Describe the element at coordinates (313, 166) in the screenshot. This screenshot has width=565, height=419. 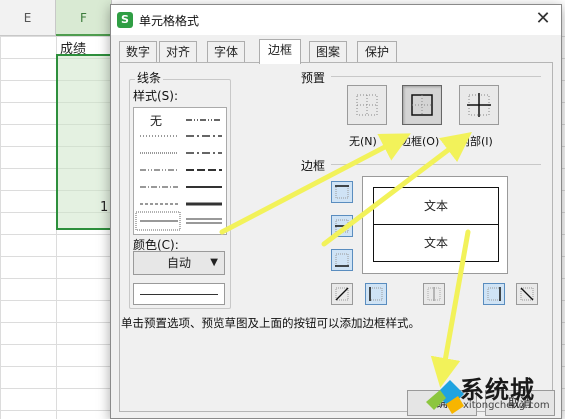
I see `border-group-label: 边框` at that location.